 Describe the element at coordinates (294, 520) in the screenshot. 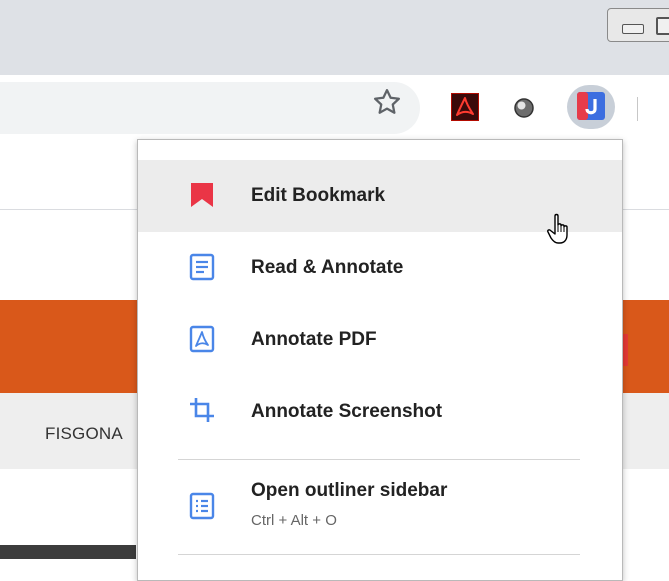

I see `keyboard-shortcut: Ctrl + Alt + O` at that location.